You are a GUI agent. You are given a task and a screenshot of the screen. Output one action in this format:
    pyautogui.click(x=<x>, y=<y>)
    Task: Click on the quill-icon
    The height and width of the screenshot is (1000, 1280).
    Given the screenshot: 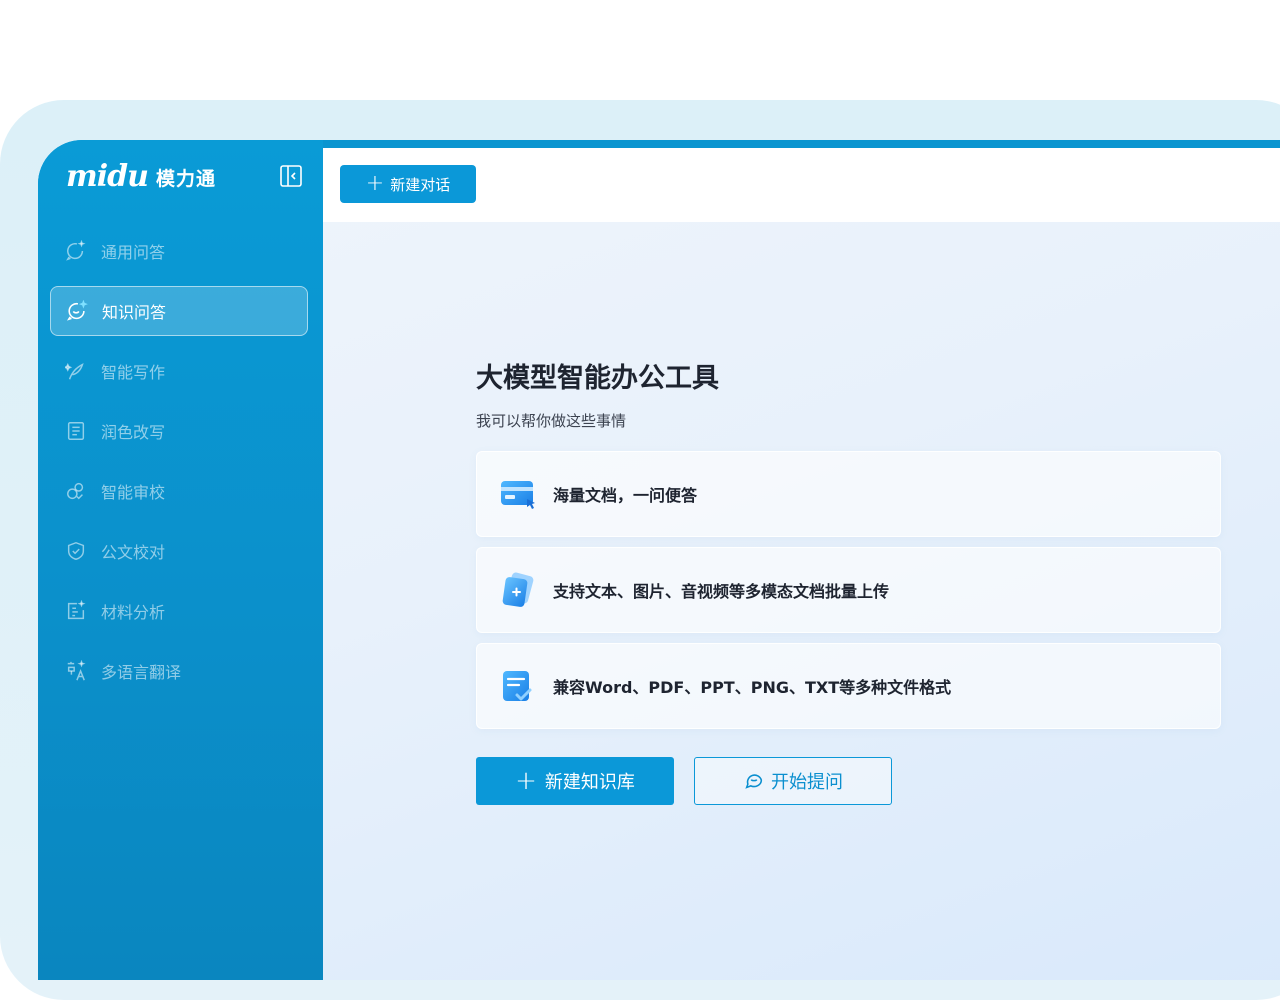 What is the action you would take?
    pyautogui.click(x=76, y=371)
    